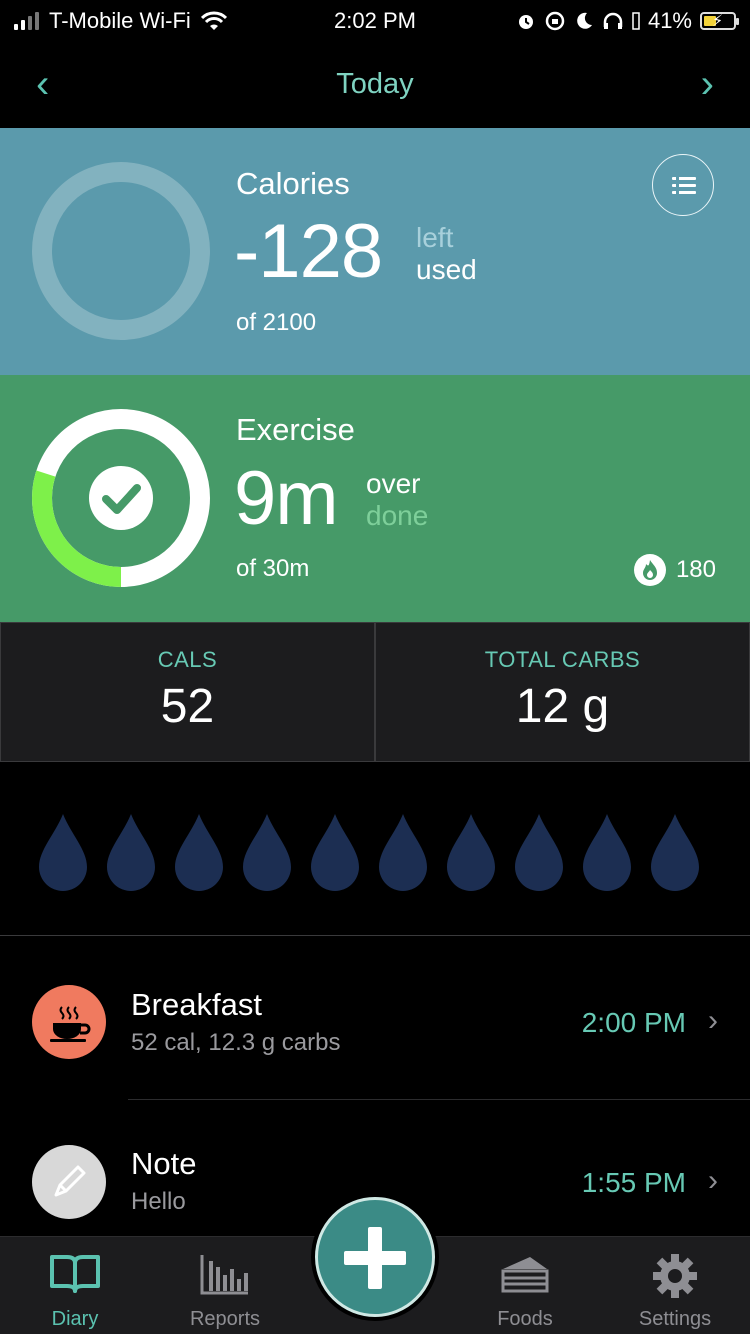 This screenshot has height=1334, width=750. Describe the element at coordinates (158, 1201) in the screenshot. I see `entry-subtitle: Hello` at that location.